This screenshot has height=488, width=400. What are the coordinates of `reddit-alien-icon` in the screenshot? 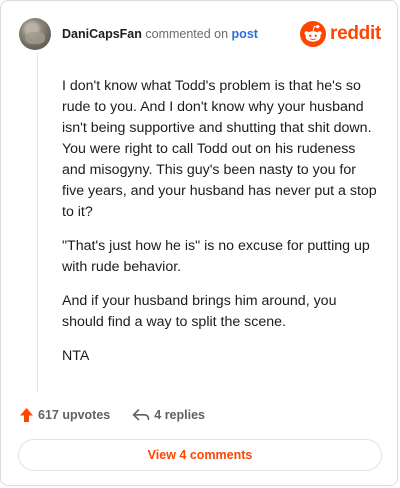 It's located at (313, 34).